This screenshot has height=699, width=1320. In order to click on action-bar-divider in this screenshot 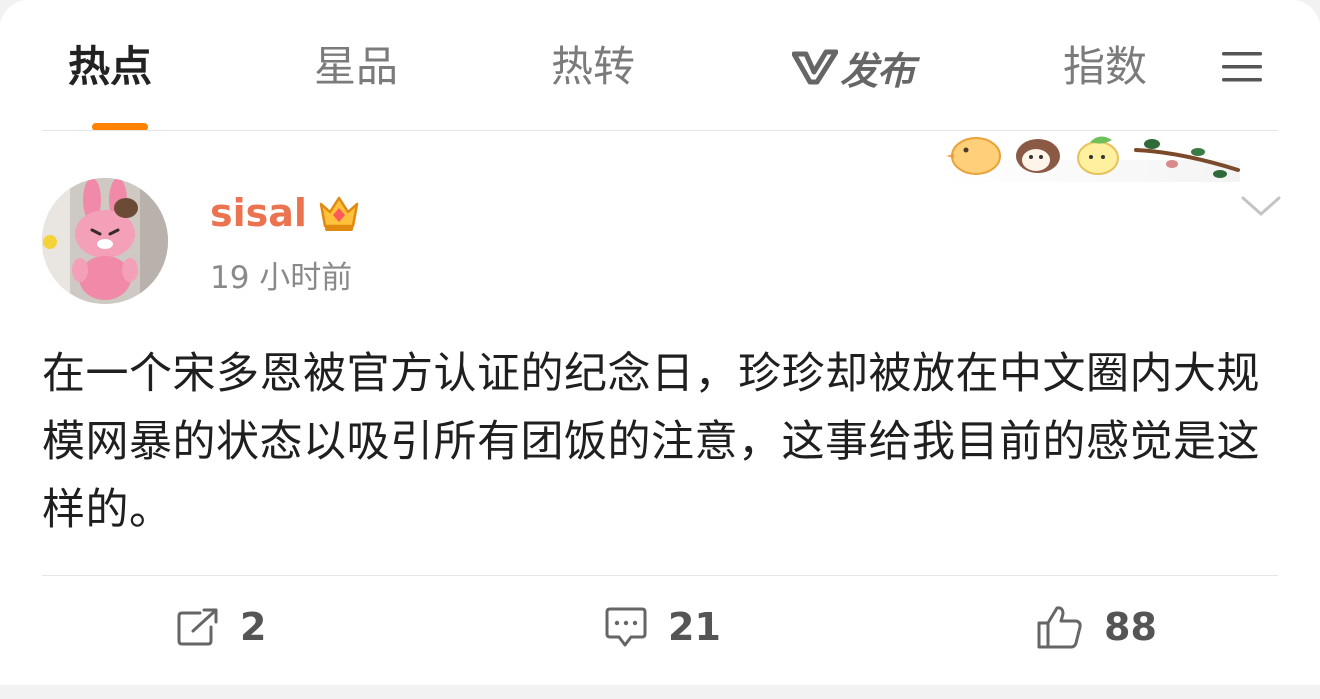, I will do `click(660, 575)`.